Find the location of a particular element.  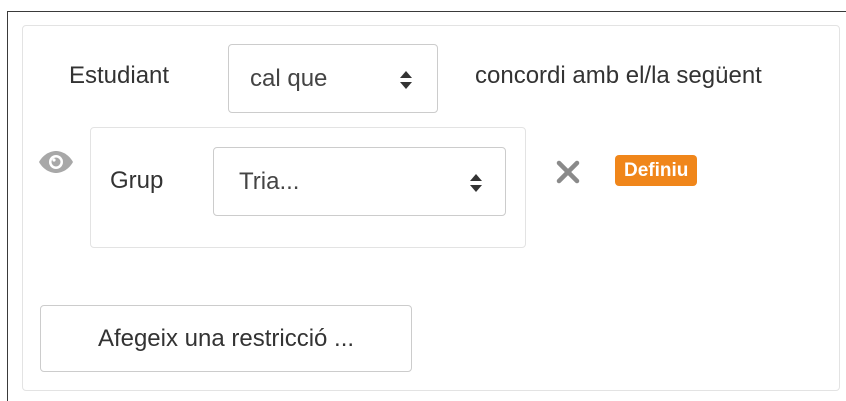

condition-select-value: cal que is located at coordinates (289, 78).